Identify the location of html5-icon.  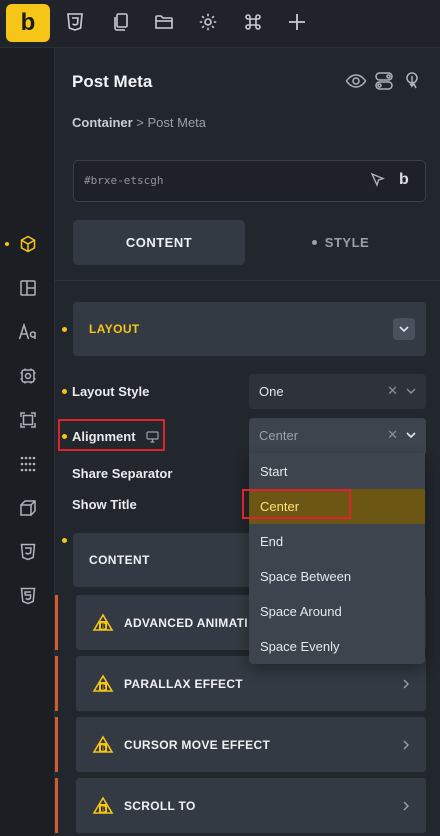
(28, 596).